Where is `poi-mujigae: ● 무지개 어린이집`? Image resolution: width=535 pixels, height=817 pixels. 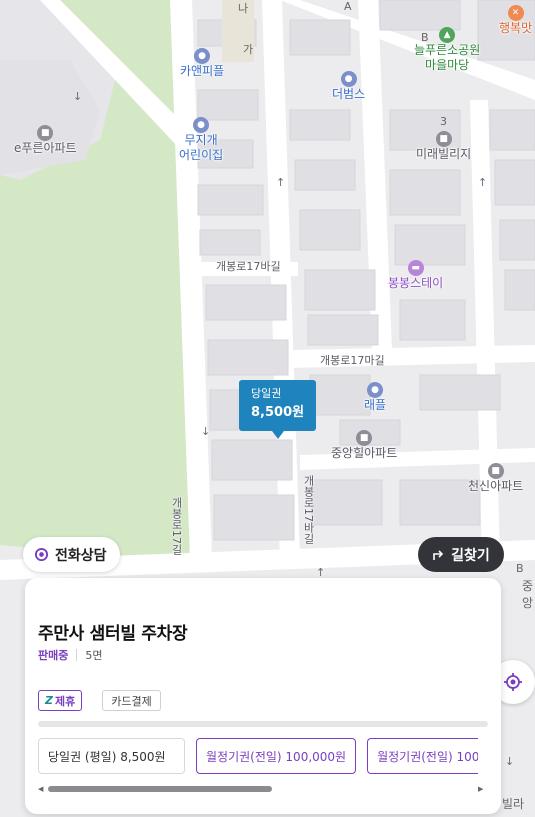
poi-mujigae: ● 무지개 어린이집 is located at coordinates (201, 140).